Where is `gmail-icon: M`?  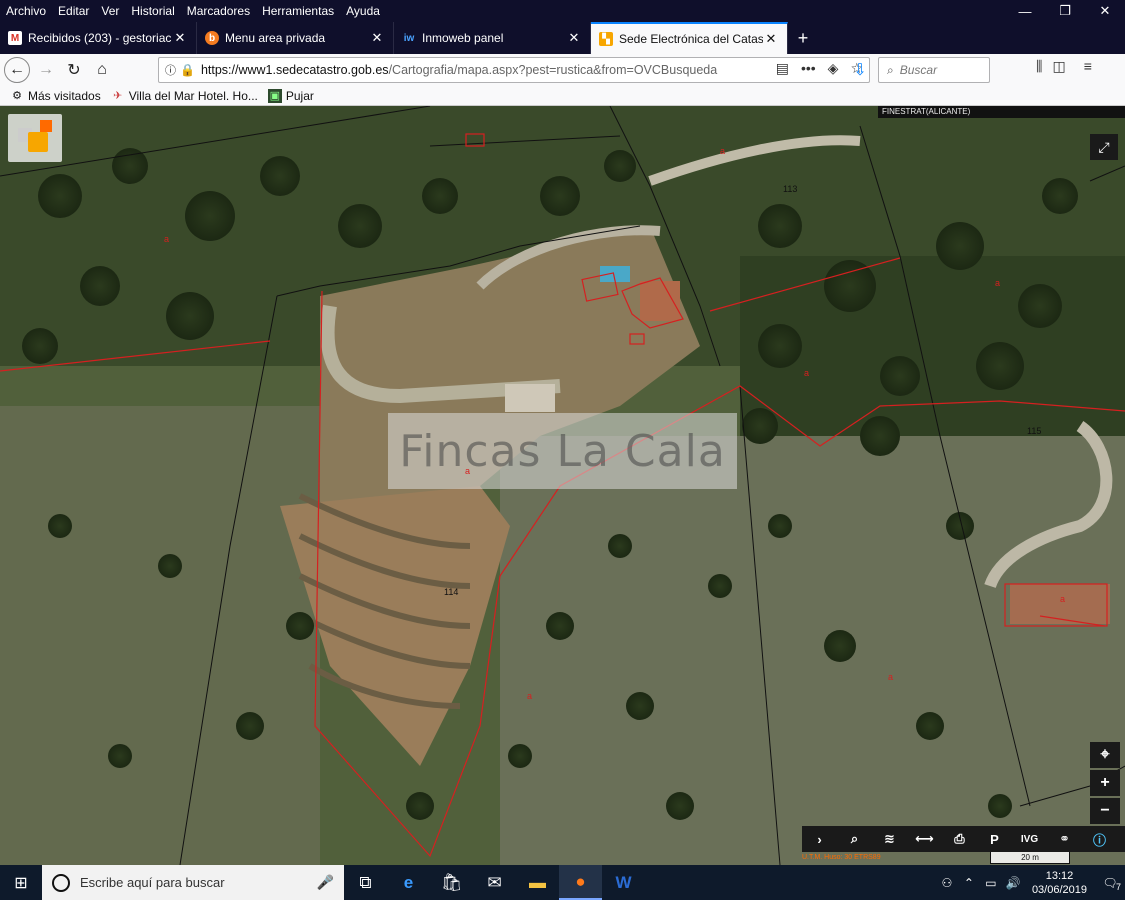 gmail-icon: M is located at coordinates (15, 38).